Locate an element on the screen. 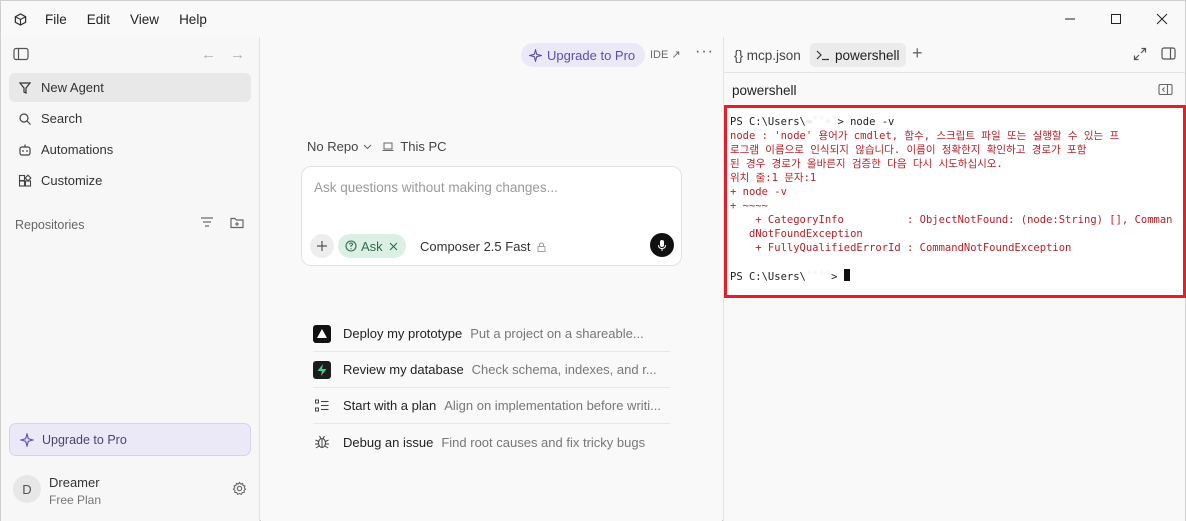 The width and height of the screenshot is (1186, 521). sidebar-toggle-icon is located at coordinates (21, 55).